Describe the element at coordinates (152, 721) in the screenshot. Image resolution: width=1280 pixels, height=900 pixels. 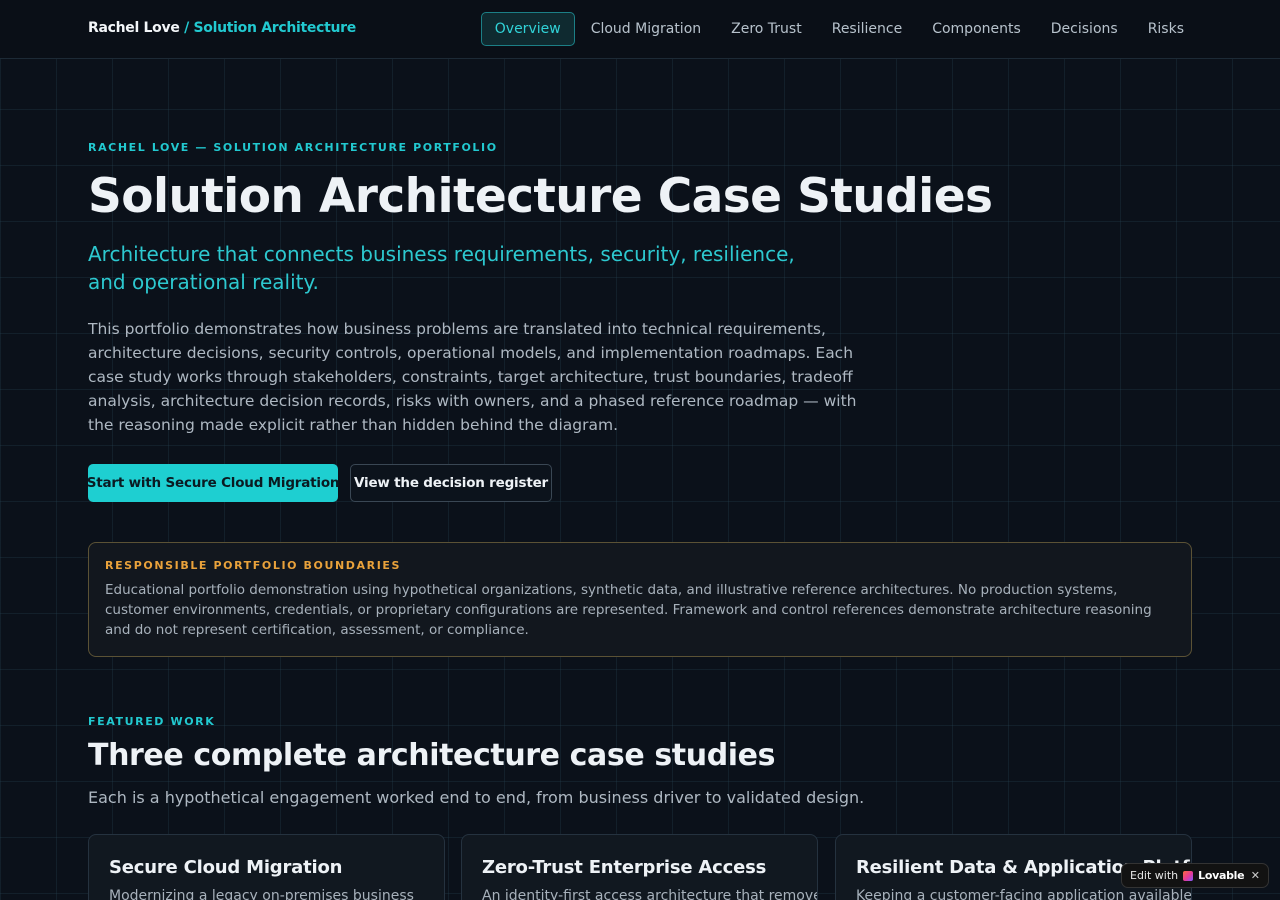
I see `featured-eyebrow: FEATURED WORK` at that location.